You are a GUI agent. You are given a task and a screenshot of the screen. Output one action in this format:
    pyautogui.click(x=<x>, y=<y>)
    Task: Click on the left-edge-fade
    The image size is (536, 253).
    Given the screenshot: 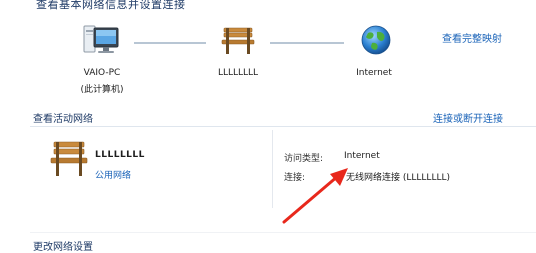 What is the action you would take?
    pyautogui.click(x=13, y=123)
    